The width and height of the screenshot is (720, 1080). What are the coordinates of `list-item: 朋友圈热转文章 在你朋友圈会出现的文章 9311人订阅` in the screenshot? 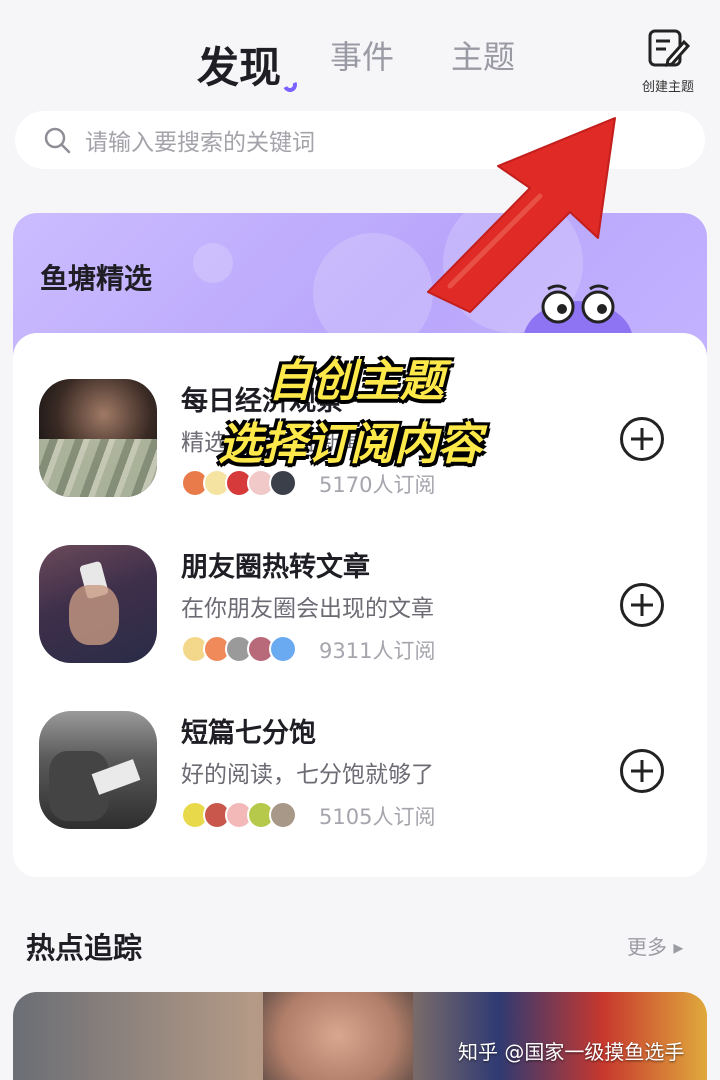 It's located at (360, 610).